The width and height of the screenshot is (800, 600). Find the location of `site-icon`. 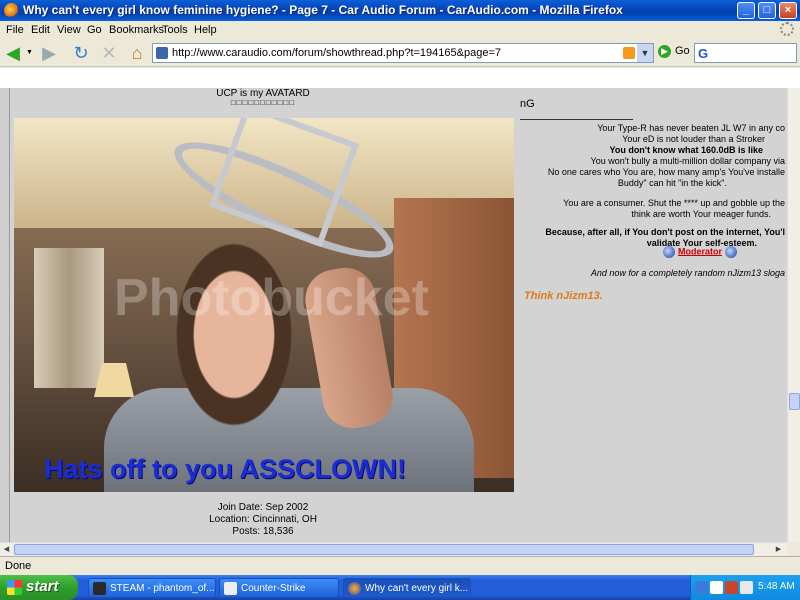

site-icon is located at coordinates (162, 53).